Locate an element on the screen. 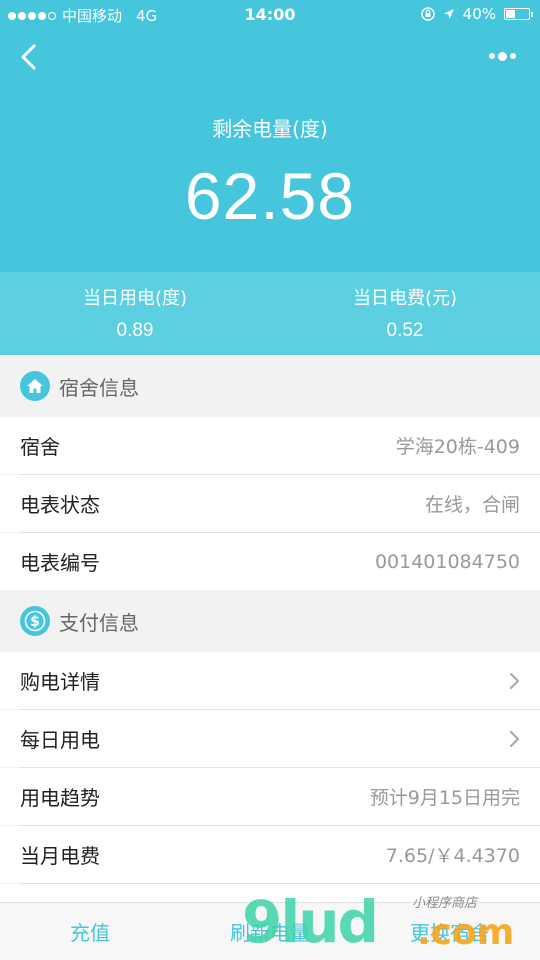 Image resolution: width=540 pixels, height=960 pixels. meter-number-row: 电表编号 001401084750 is located at coordinates (270, 561).